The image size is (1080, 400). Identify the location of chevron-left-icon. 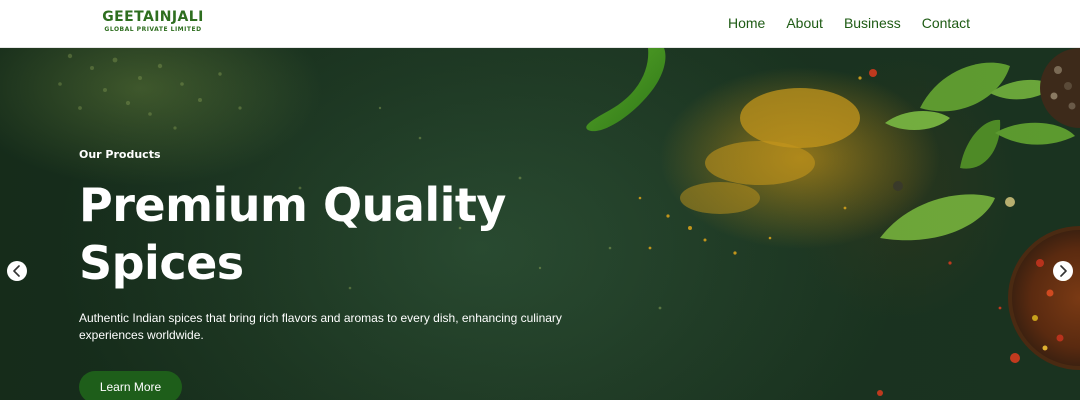
(16, 271).